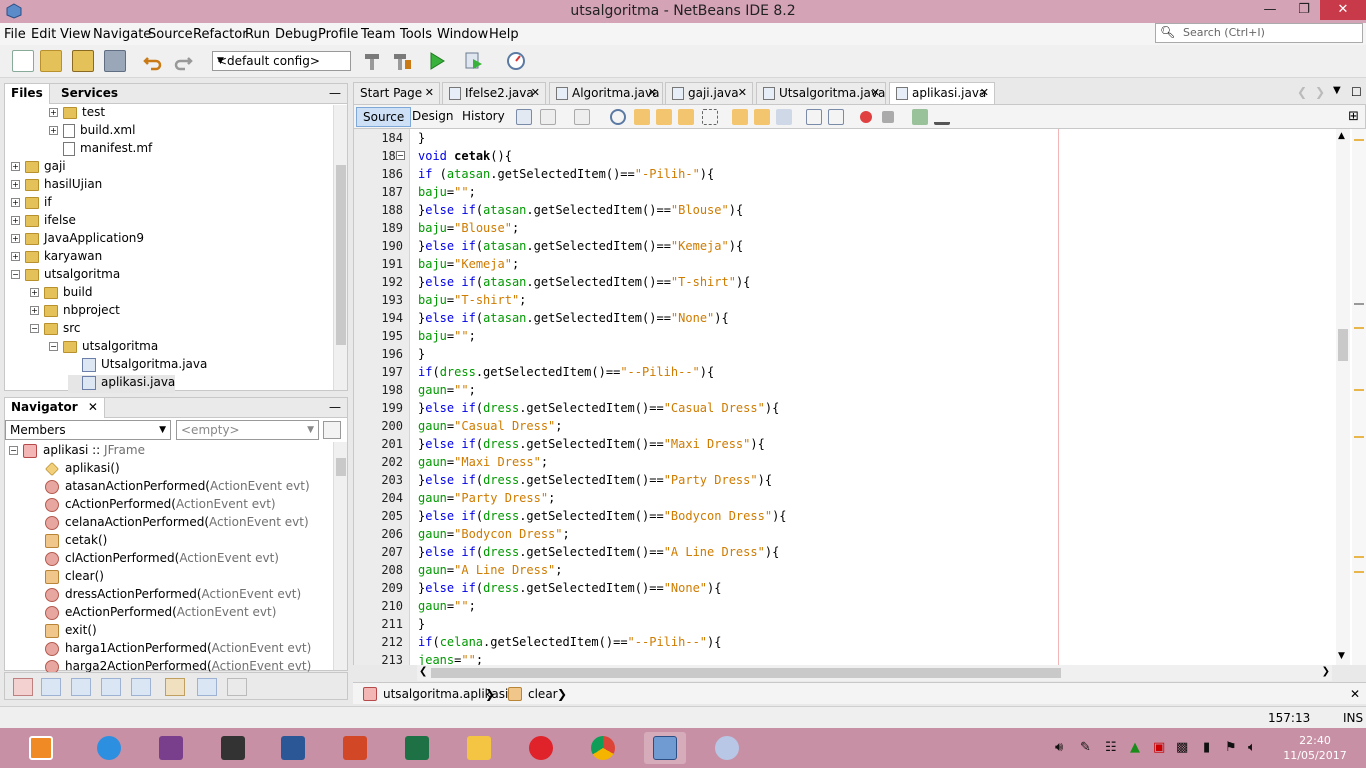 Image resolution: width=1366 pixels, height=768 pixels. What do you see at coordinates (77, 452) in the screenshot?
I see `navigator-root: − aplikasi :: JFrame` at bounding box center [77, 452].